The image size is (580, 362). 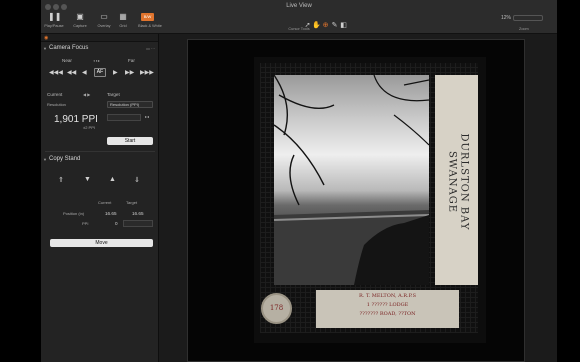 I want to click on window-title: Live View, so click(x=299, y=6).